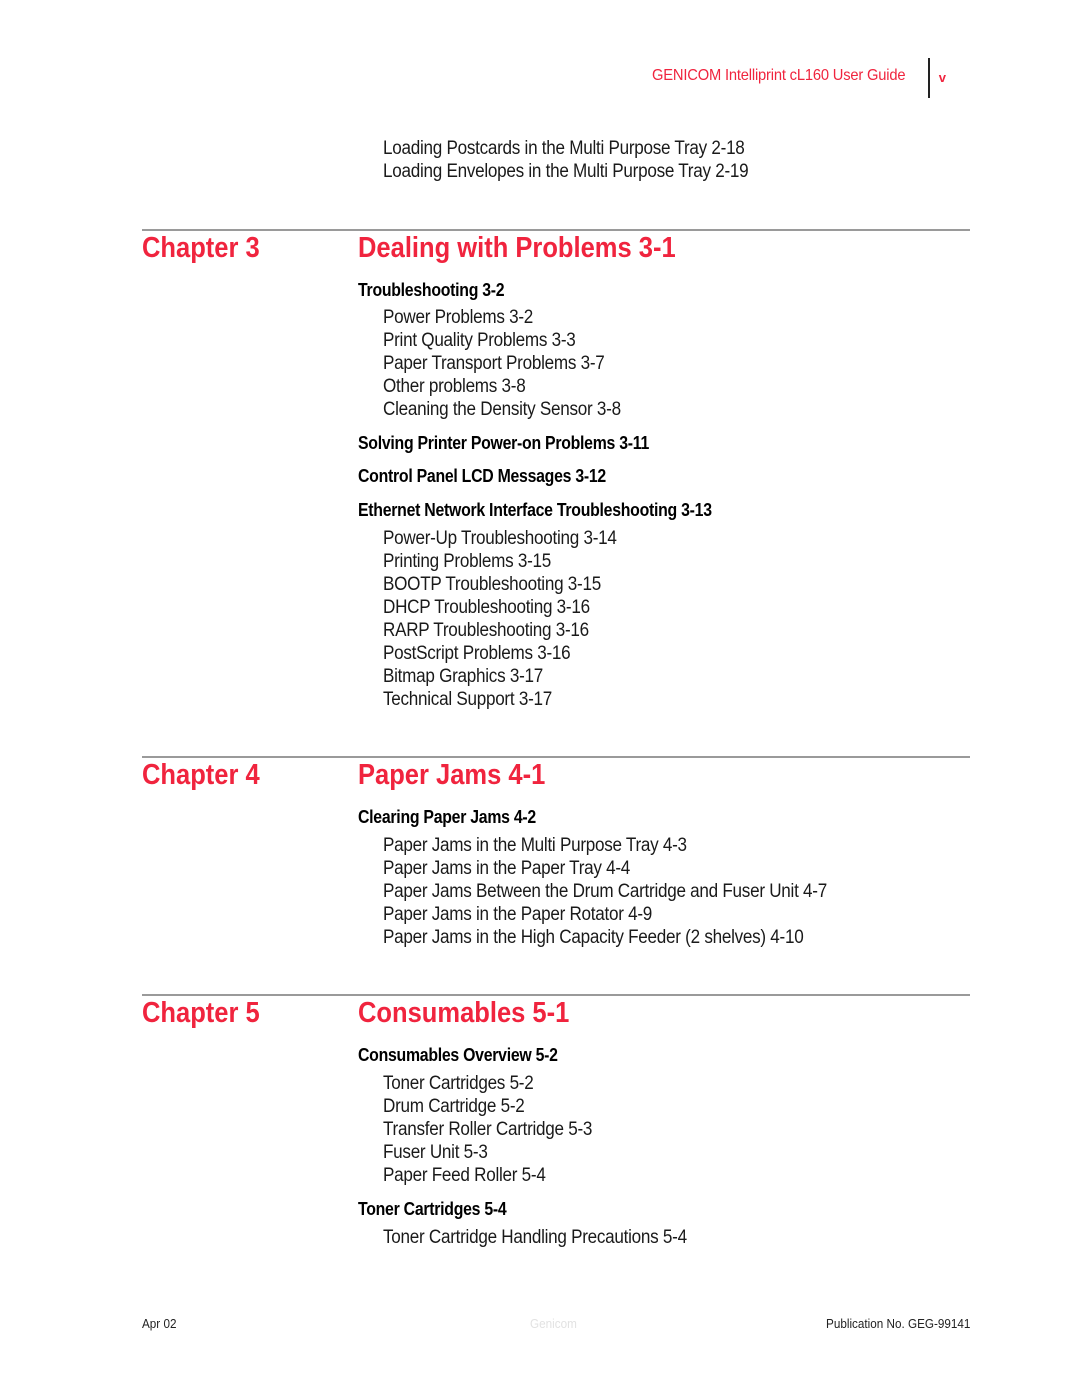  I want to click on toc-entry: Paper Feed Roller 5-4, so click(464, 1175).